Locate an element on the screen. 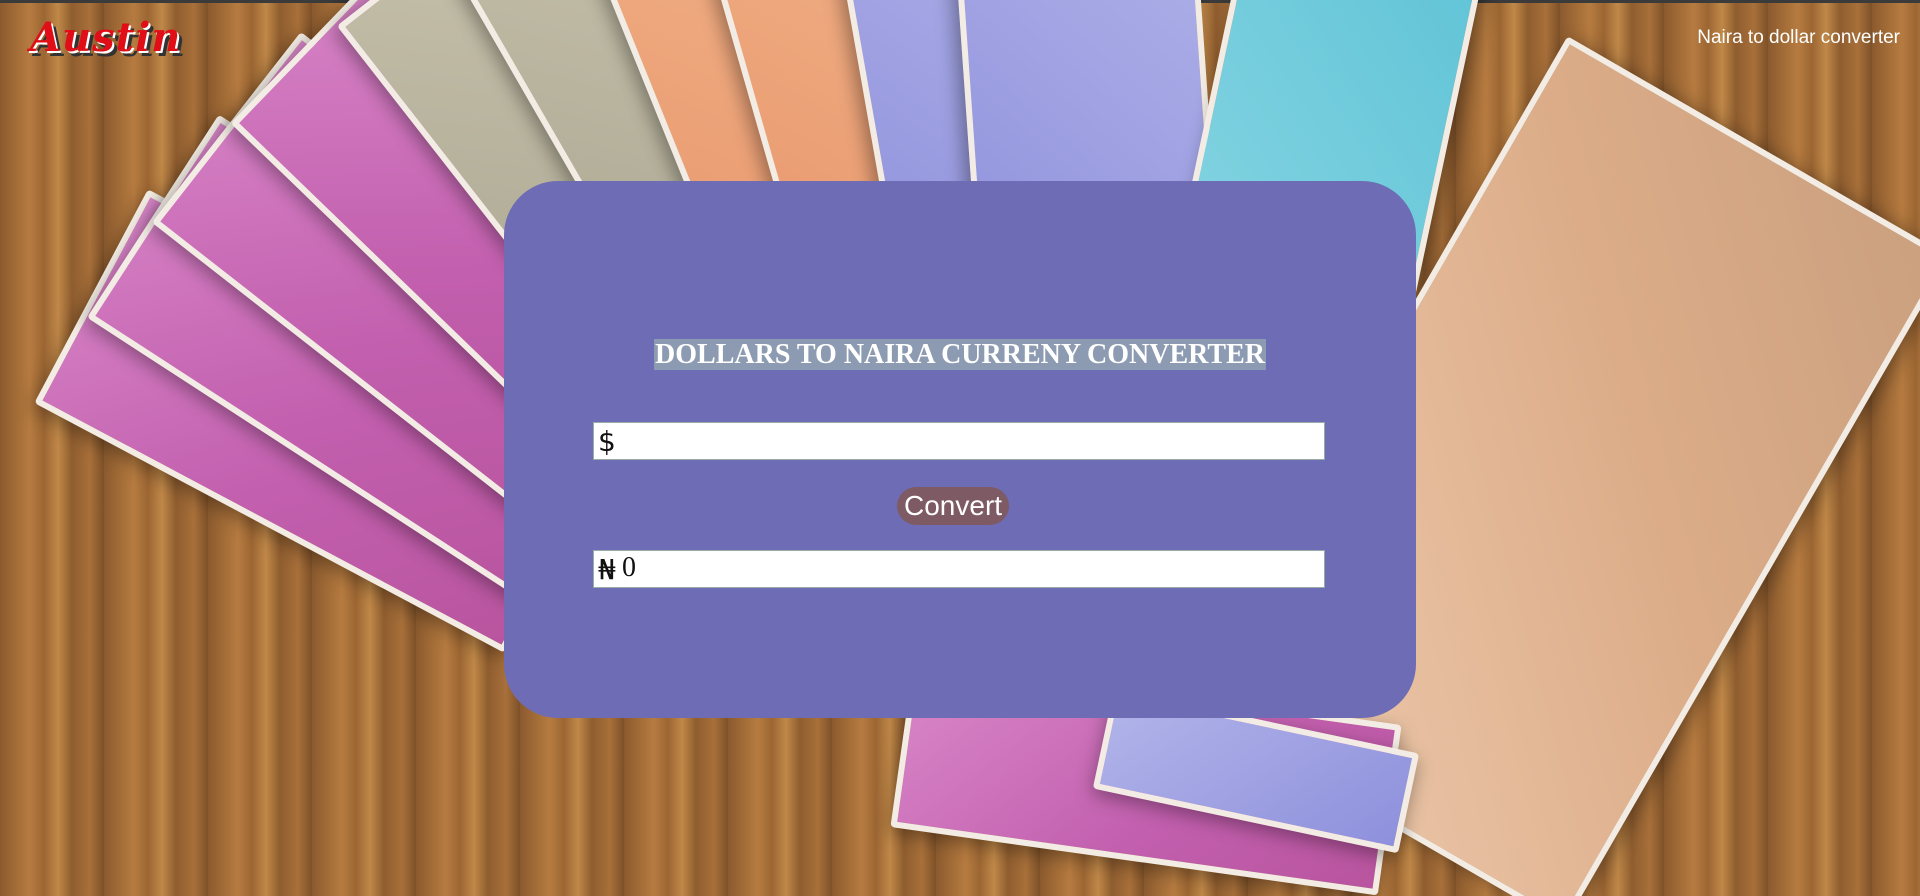  converter-title-wrap: DOLLARS TO NAIRA CURRENY CONVERTER is located at coordinates (960, 355).